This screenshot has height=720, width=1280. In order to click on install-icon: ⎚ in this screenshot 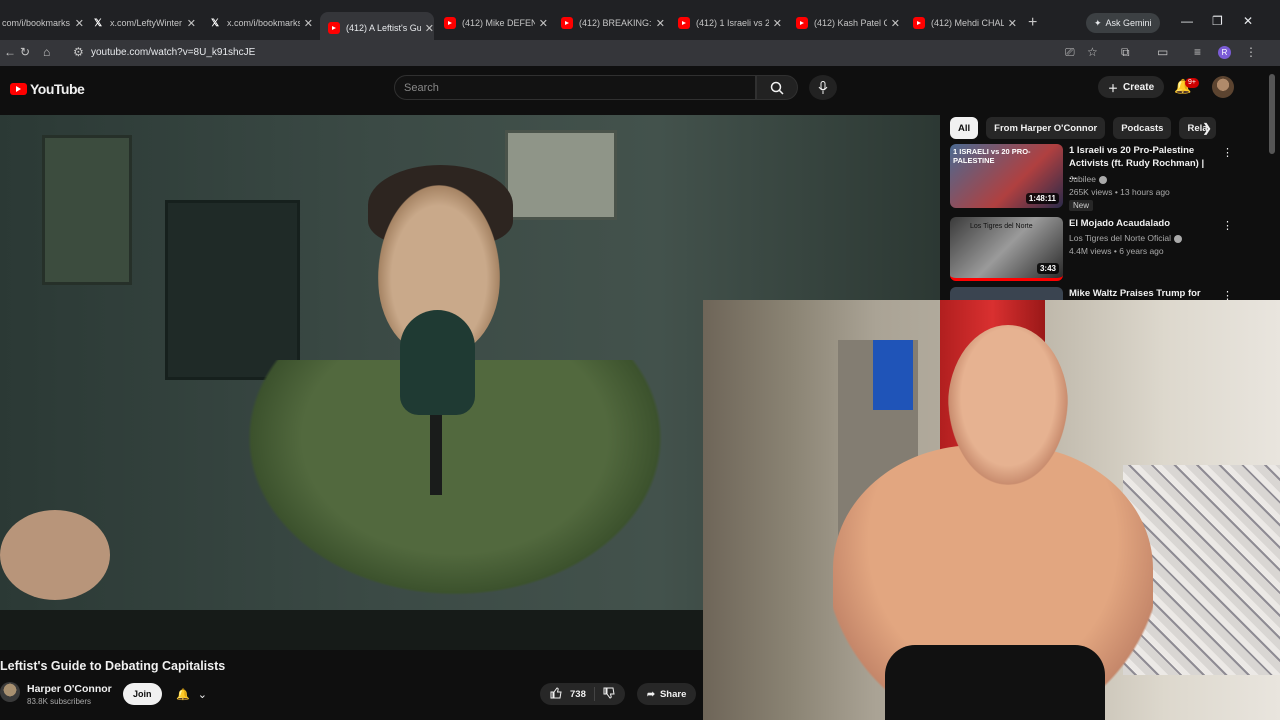, I will do `click(1070, 52)`.